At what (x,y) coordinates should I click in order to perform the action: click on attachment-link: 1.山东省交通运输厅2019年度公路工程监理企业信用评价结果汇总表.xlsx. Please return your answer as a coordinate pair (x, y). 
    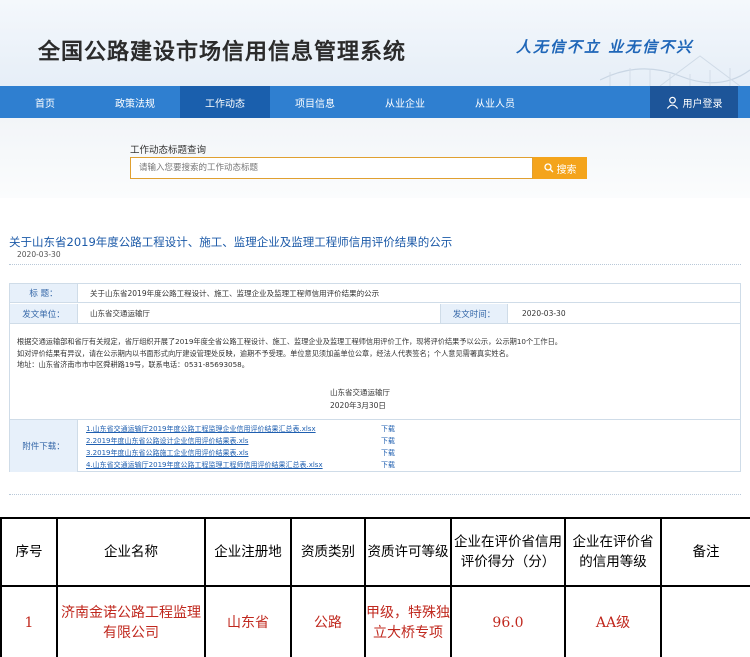
    Looking at the image, I should click on (201, 429).